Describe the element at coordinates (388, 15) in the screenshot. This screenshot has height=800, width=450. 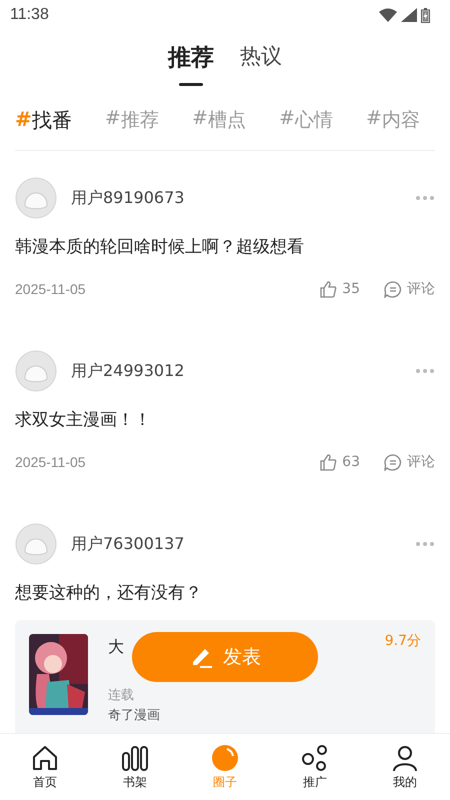
I see `wifi-icon` at that location.